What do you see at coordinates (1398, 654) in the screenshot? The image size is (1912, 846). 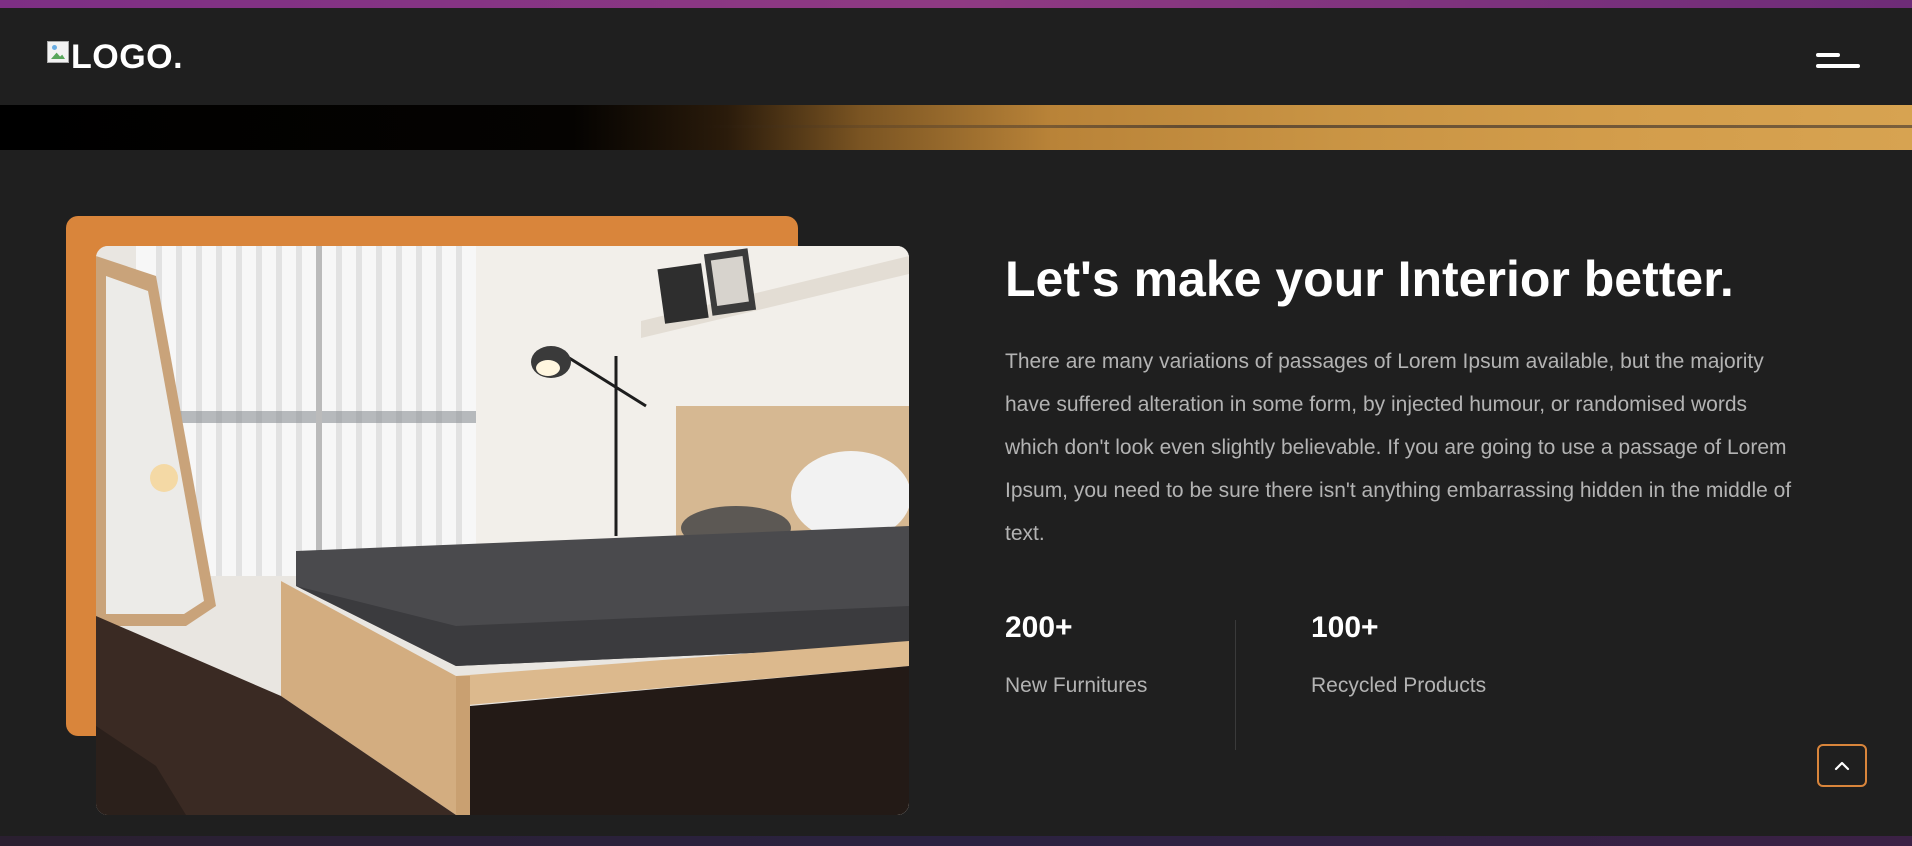 I see `stat-recycled-products: 100+ Recycled Products` at bounding box center [1398, 654].